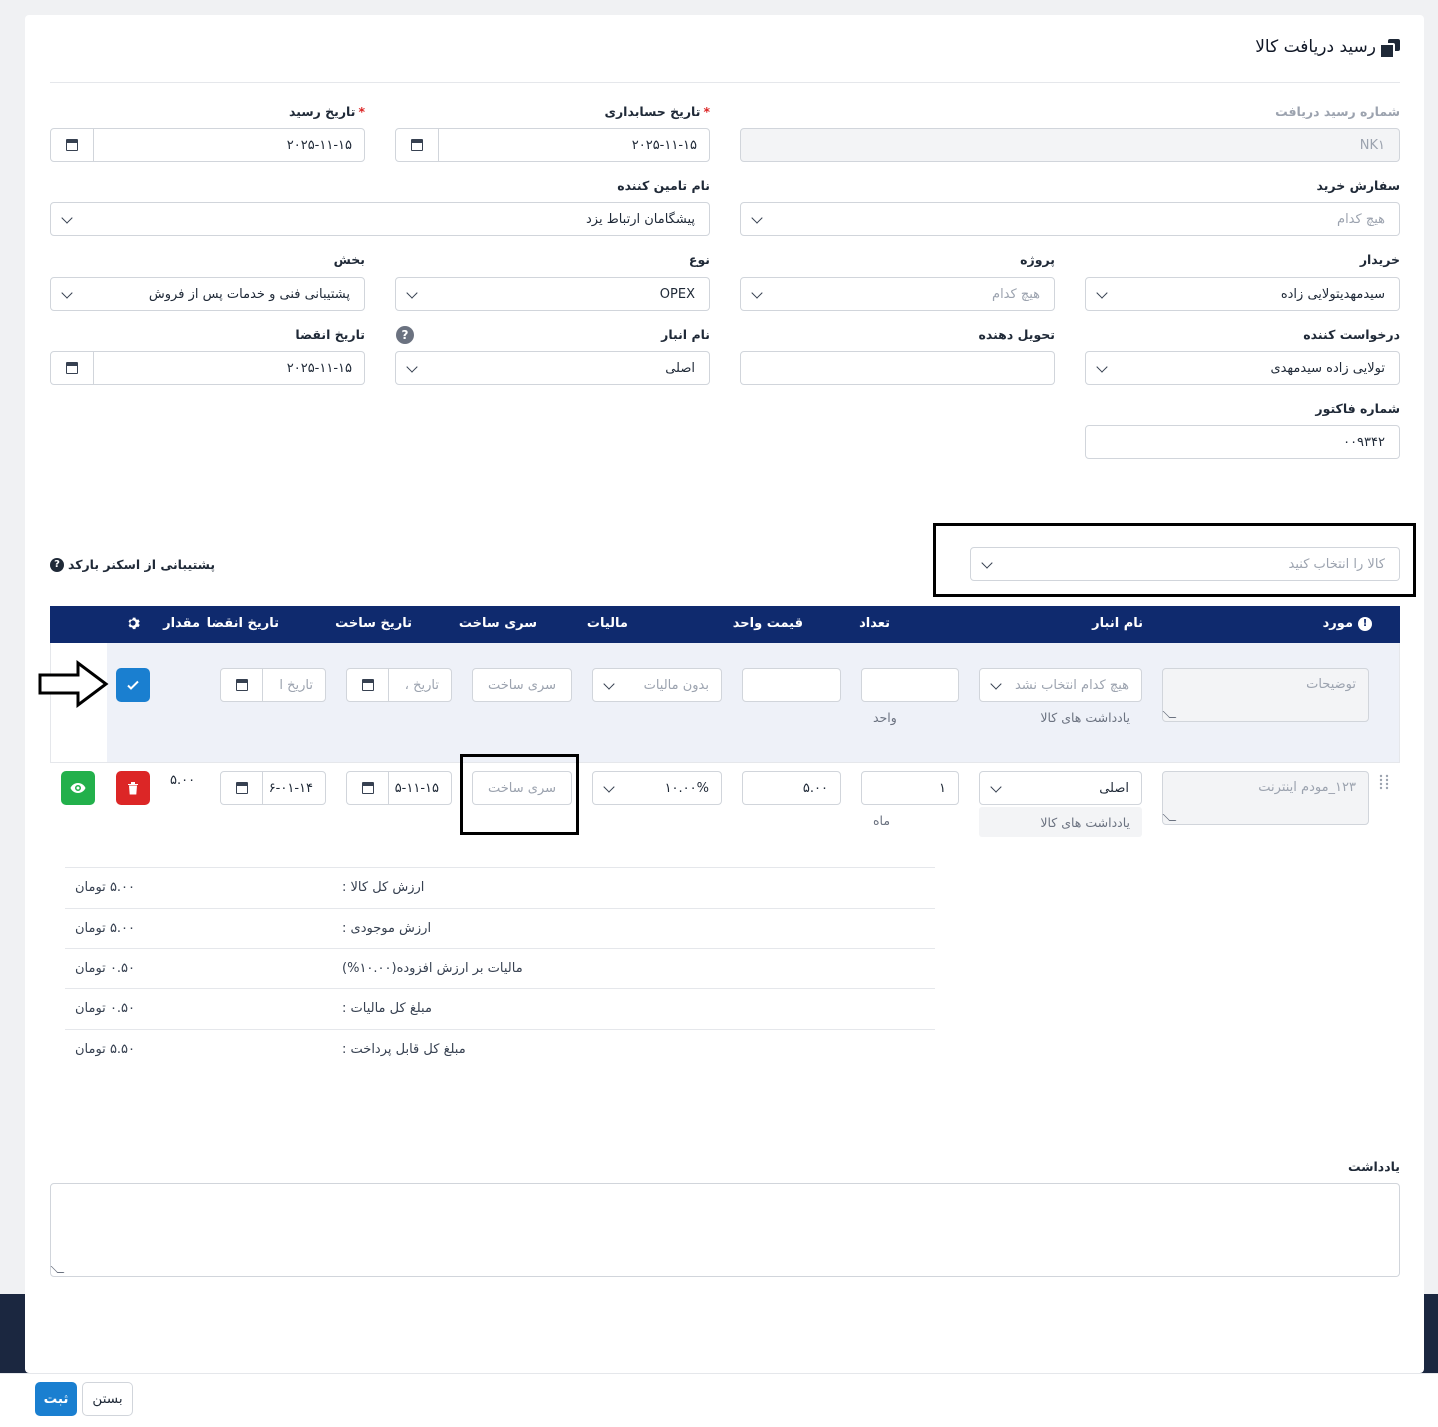 The image size is (1438, 1427). What do you see at coordinates (522, 788) in the screenshot?
I see `row-batch-input: سری ساخت` at bounding box center [522, 788].